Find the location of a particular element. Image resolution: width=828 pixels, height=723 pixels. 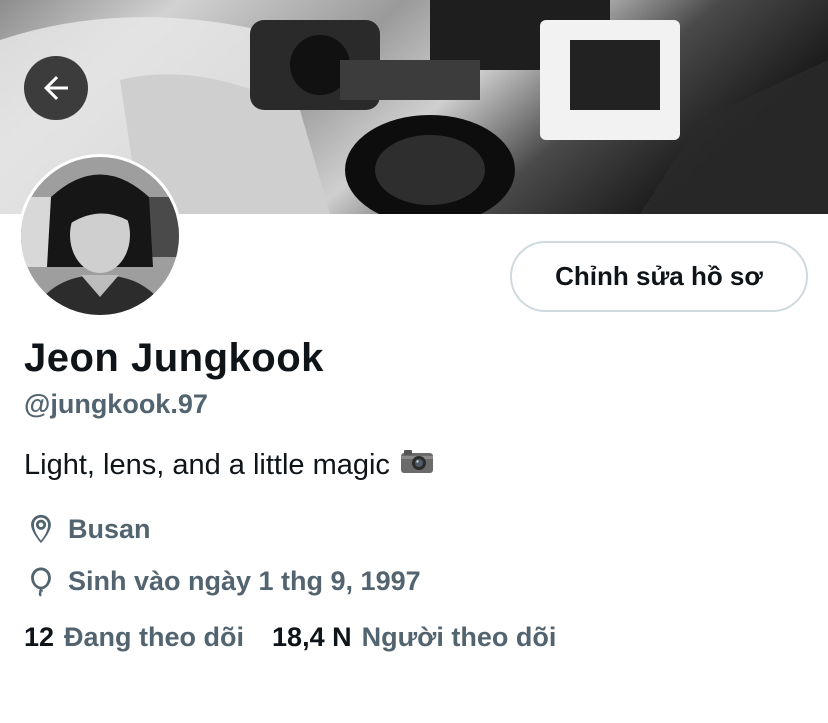

balloon-icon is located at coordinates (41, 582).